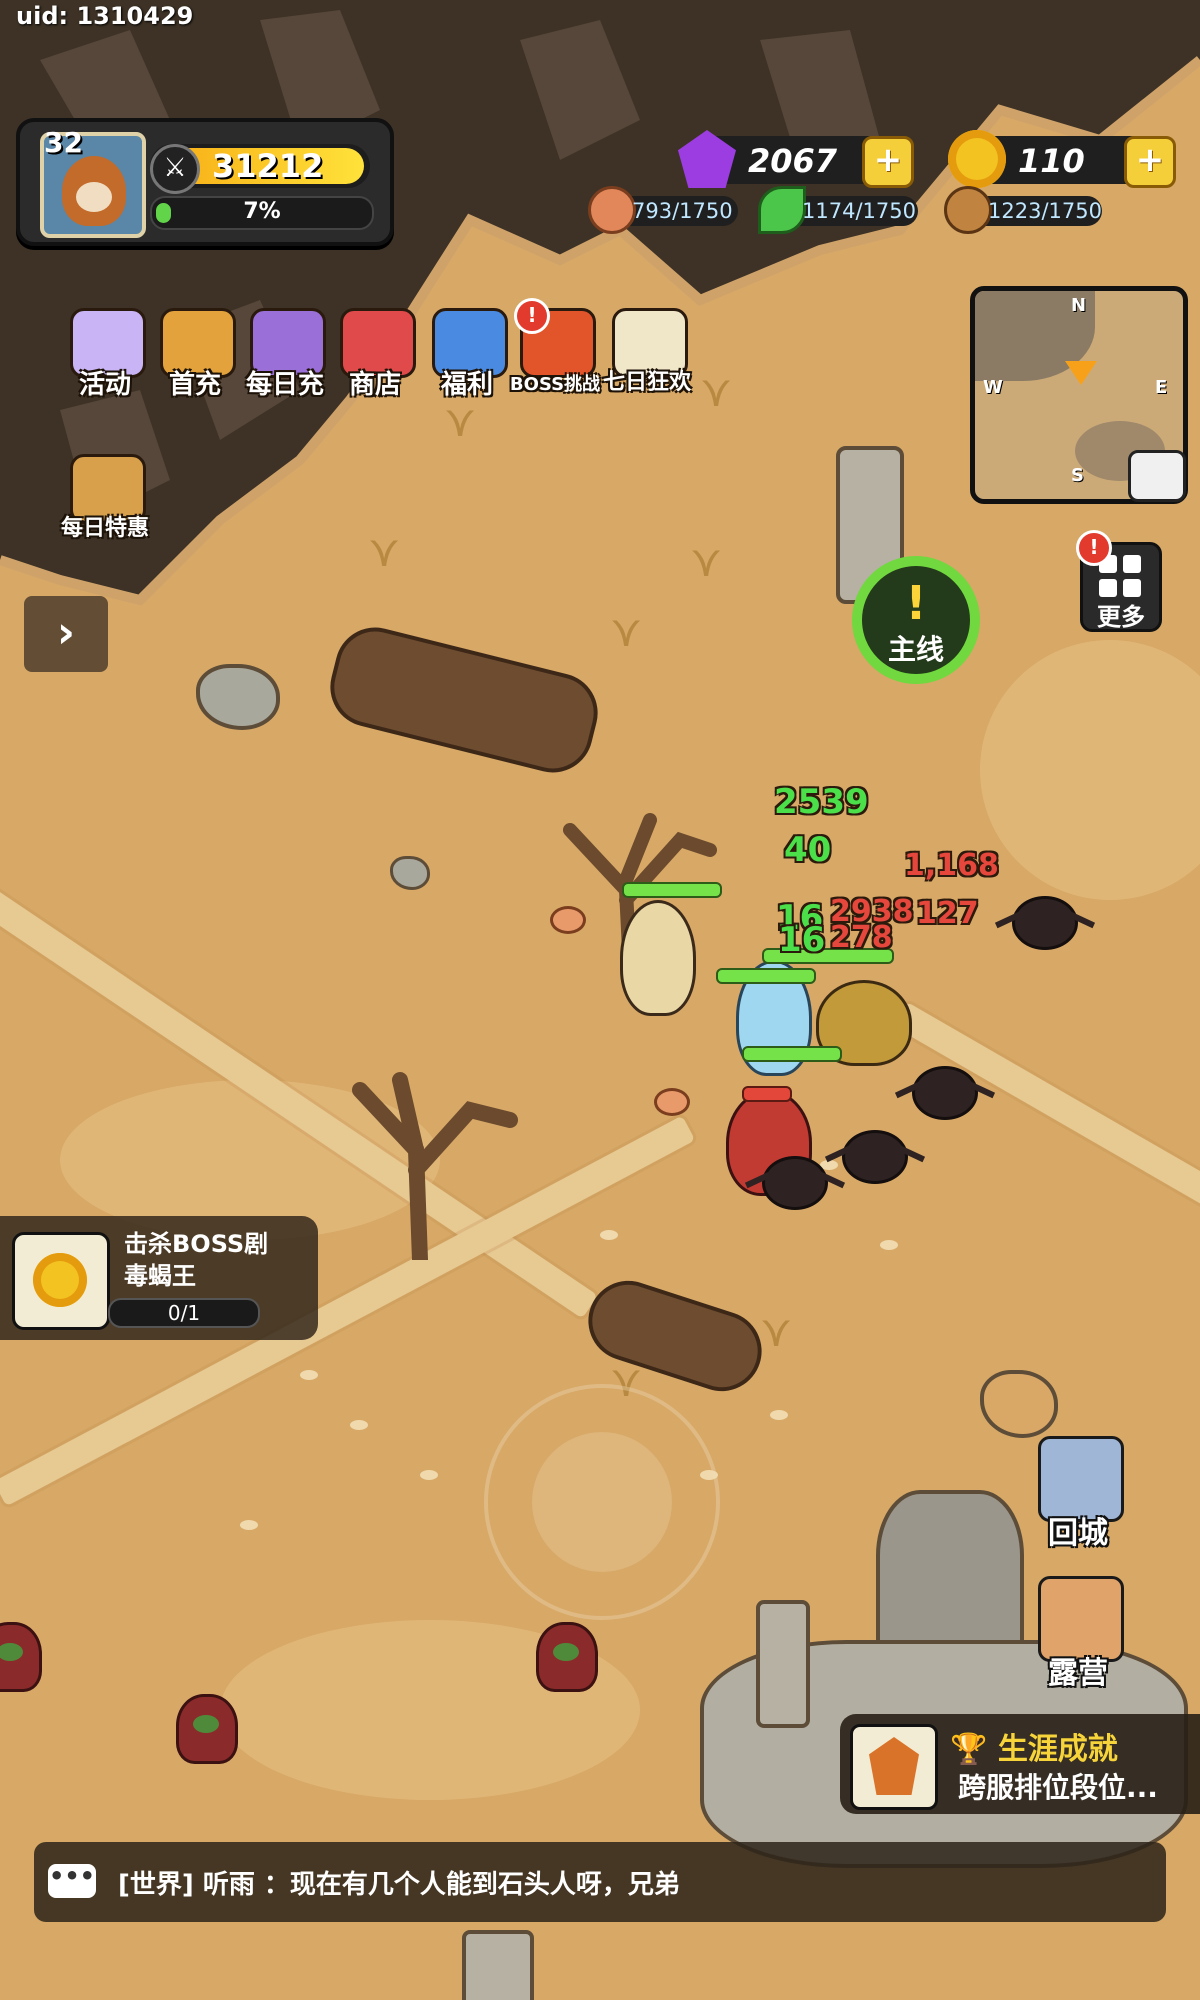  I want to click on player-level: 32, so click(63, 142).